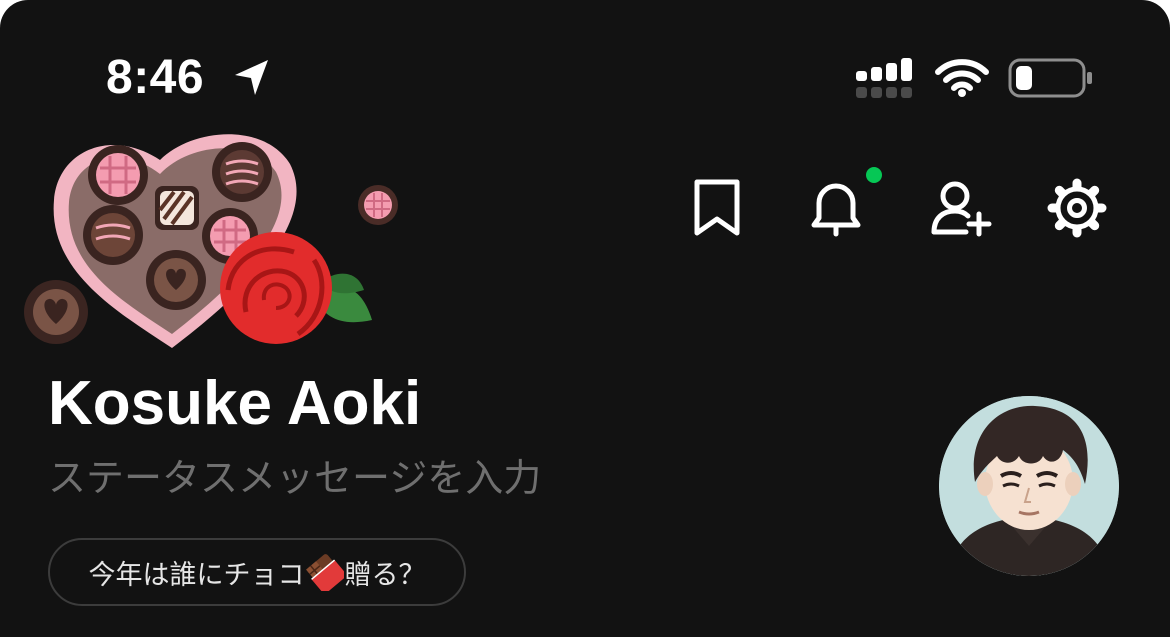 Image resolution: width=1170 pixels, height=637 pixels. I want to click on bookmark-button, so click(717, 208).